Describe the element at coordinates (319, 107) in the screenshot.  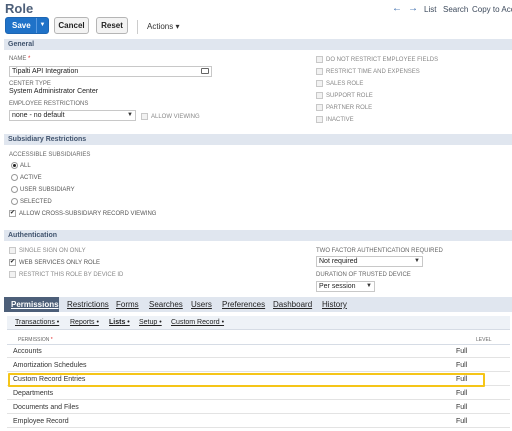
I see `partner-role-checkbox` at that location.